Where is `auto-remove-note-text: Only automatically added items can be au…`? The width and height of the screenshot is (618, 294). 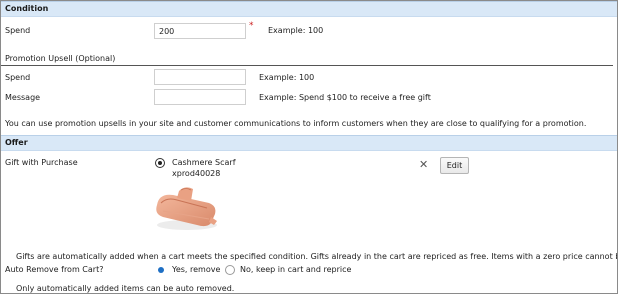 auto-remove-note-text: Only automatically added items can be au… is located at coordinates (125, 288).